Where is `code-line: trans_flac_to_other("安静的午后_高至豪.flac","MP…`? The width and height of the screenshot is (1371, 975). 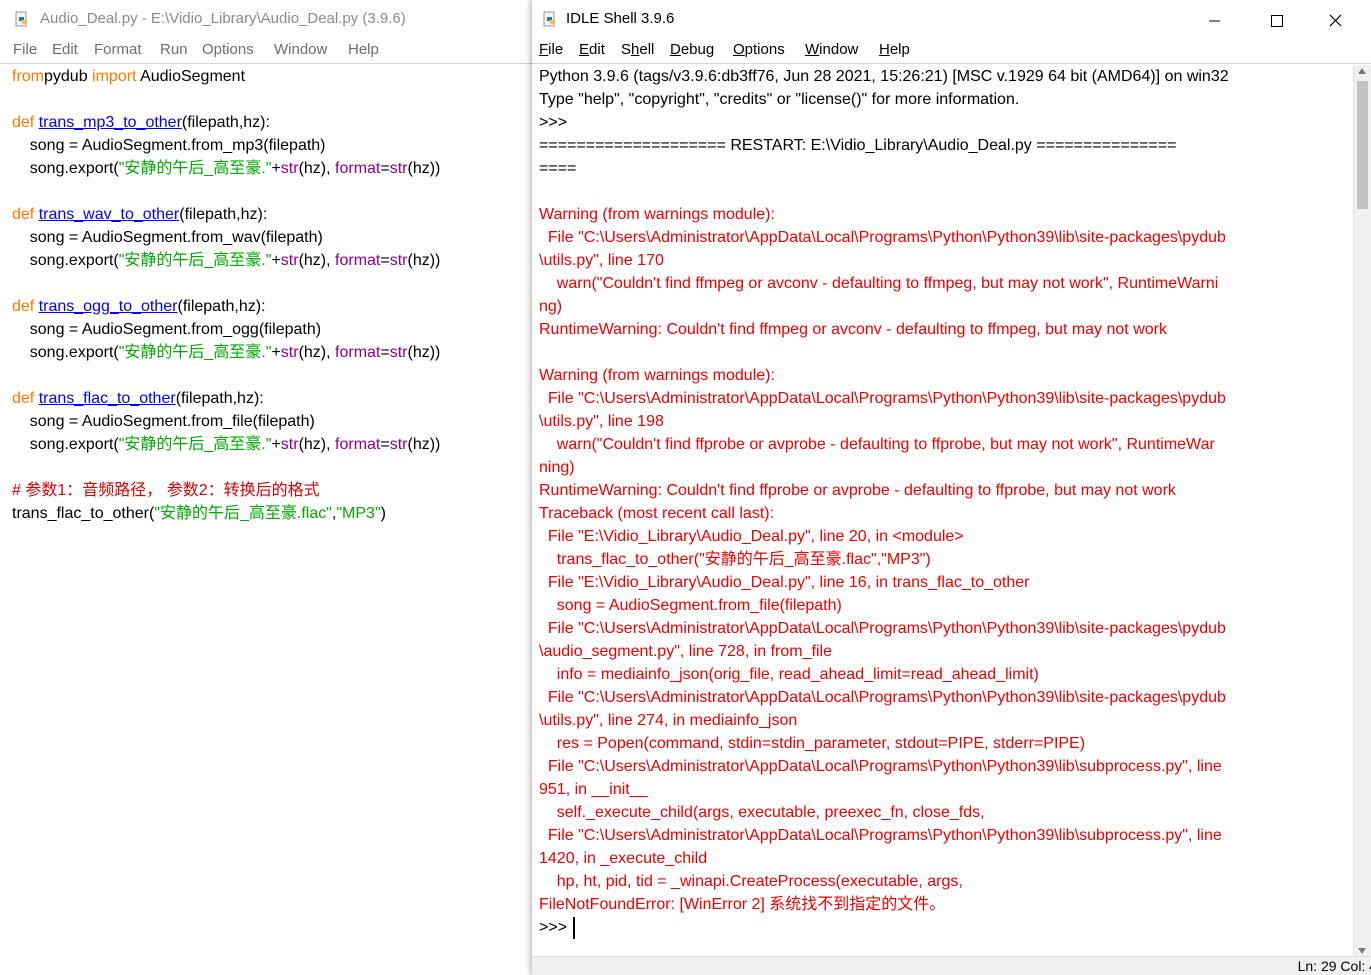
code-line: trans_flac_to_other("安静的午后_高至豪.flac","MP… is located at coordinates (199, 513).